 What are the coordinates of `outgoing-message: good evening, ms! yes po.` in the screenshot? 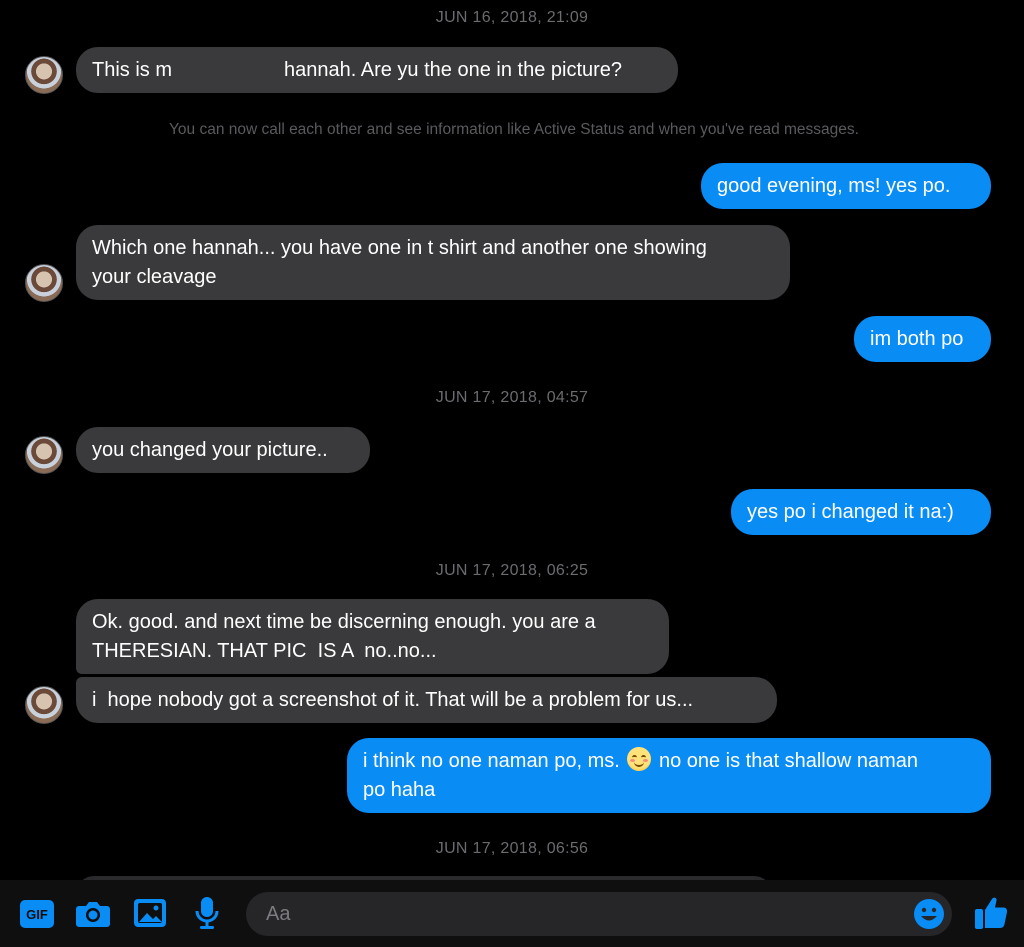 It's located at (846, 186).